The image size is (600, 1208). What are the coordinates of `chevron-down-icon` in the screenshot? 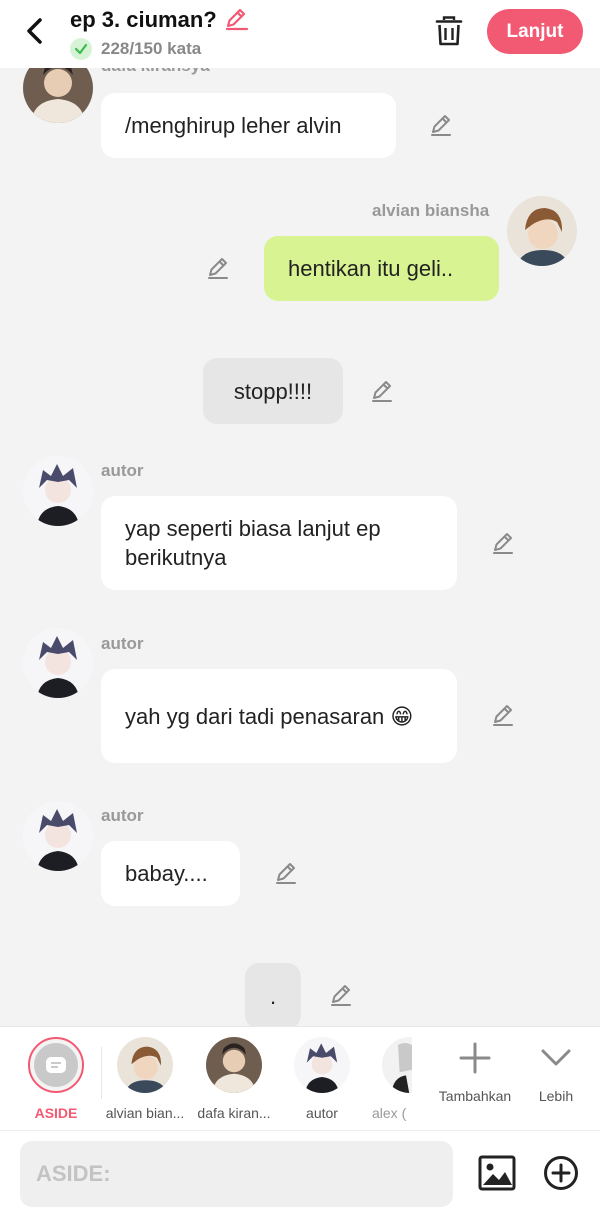 It's located at (556, 1057).